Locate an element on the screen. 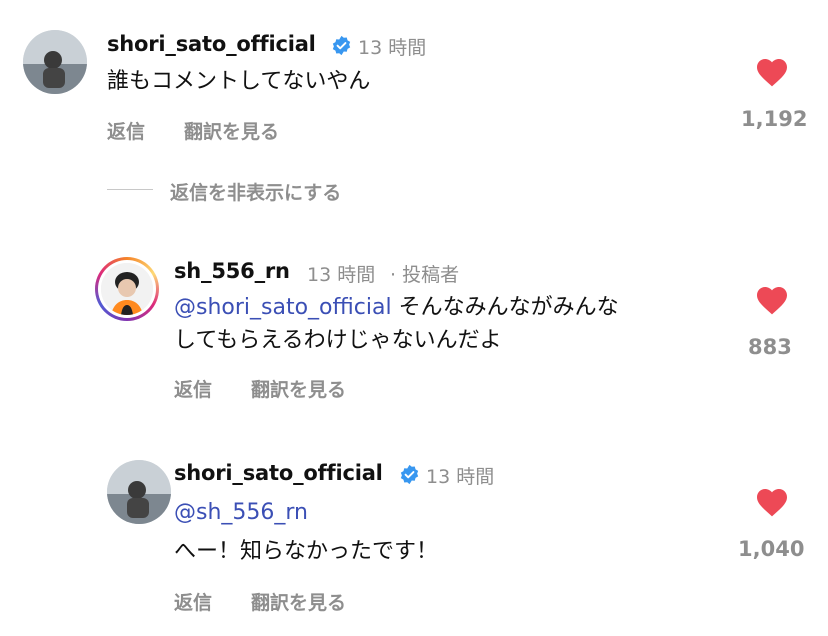 The width and height of the screenshot is (828, 636). mention-link: @sh_556_rn is located at coordinates (241, 513).